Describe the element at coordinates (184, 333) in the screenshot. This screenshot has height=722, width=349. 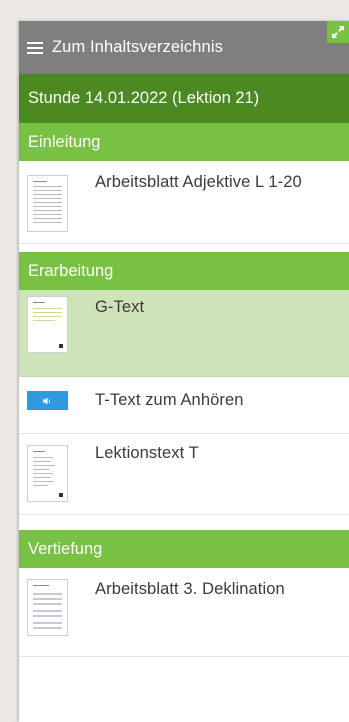
I see `item-g-text: G-Text` at that location.